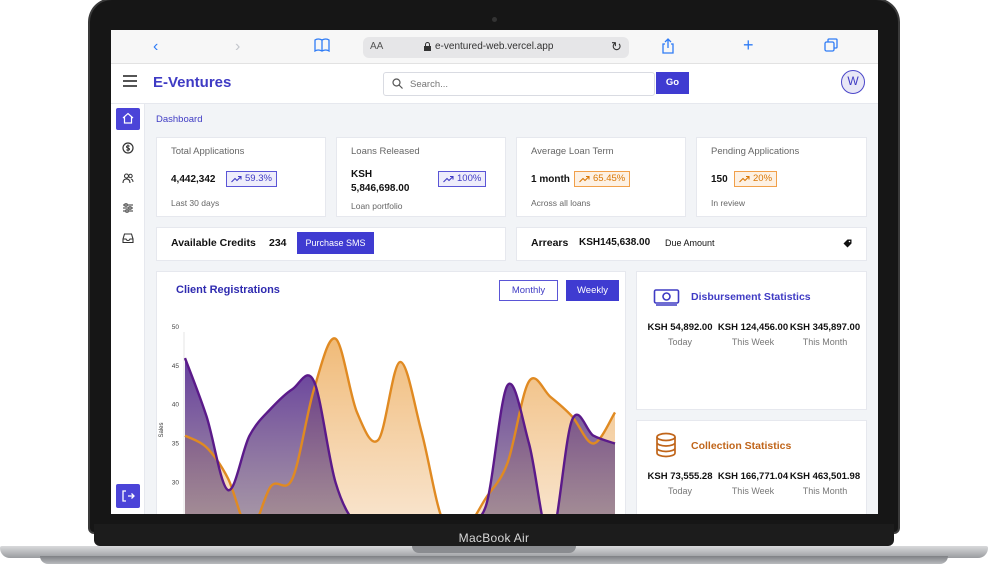 This screenshot has height=568, width=988. Describe the element at coordinates (719, 179) in the screenshot. I see `stat-value: 150` at that location.